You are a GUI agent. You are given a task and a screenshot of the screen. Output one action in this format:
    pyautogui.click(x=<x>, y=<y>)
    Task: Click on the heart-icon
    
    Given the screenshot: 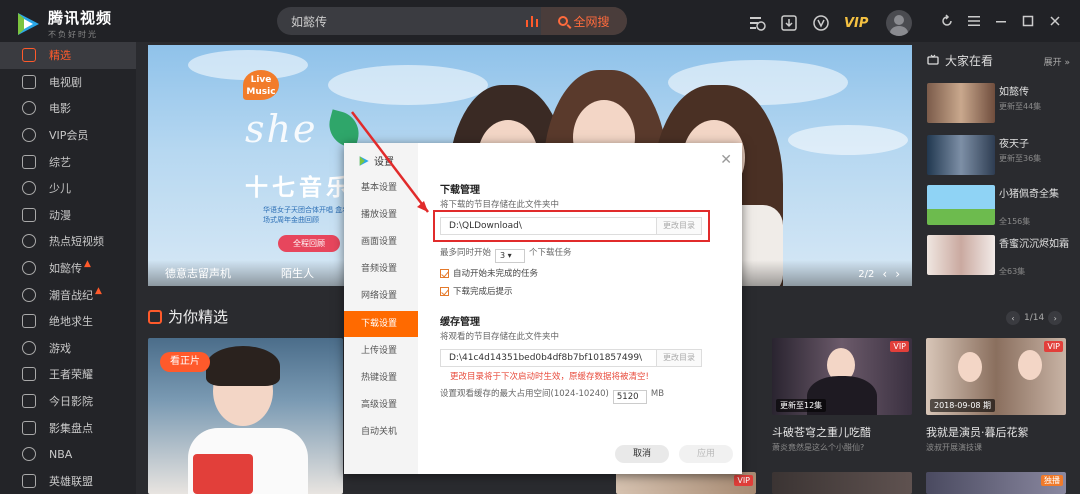 What is the action you would take?
    pyautogui.click(x=29, y=241)
    